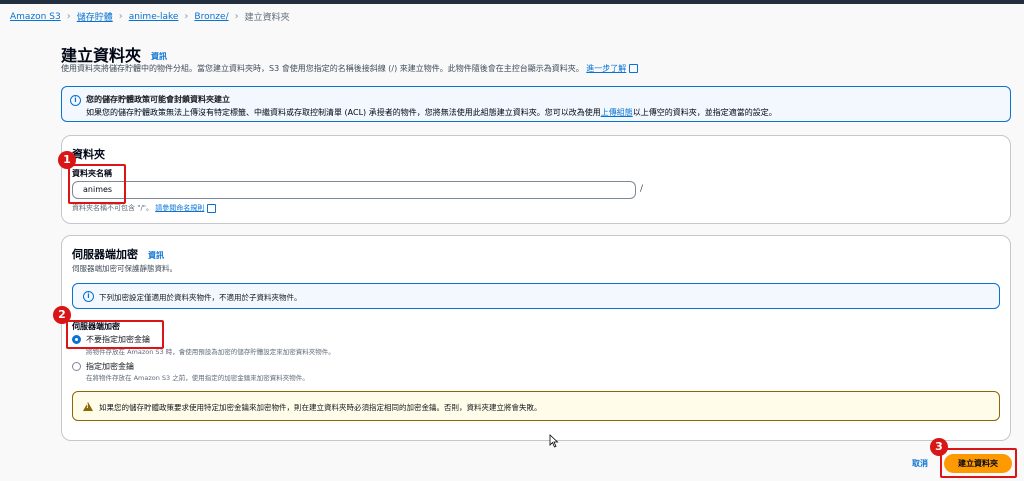 The height and width of the screenshot is (481, 1024). What do you see at coordinates (124, 268) in the screenshot?
I see `encryption-description: 伺服器端加密可保護靜態資料。` at bounding box center [124, 268].